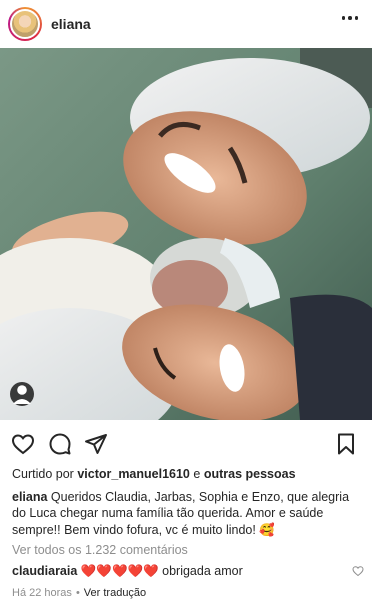  I want to click on see-translation-link: Ver tradução, so click(115, 593).